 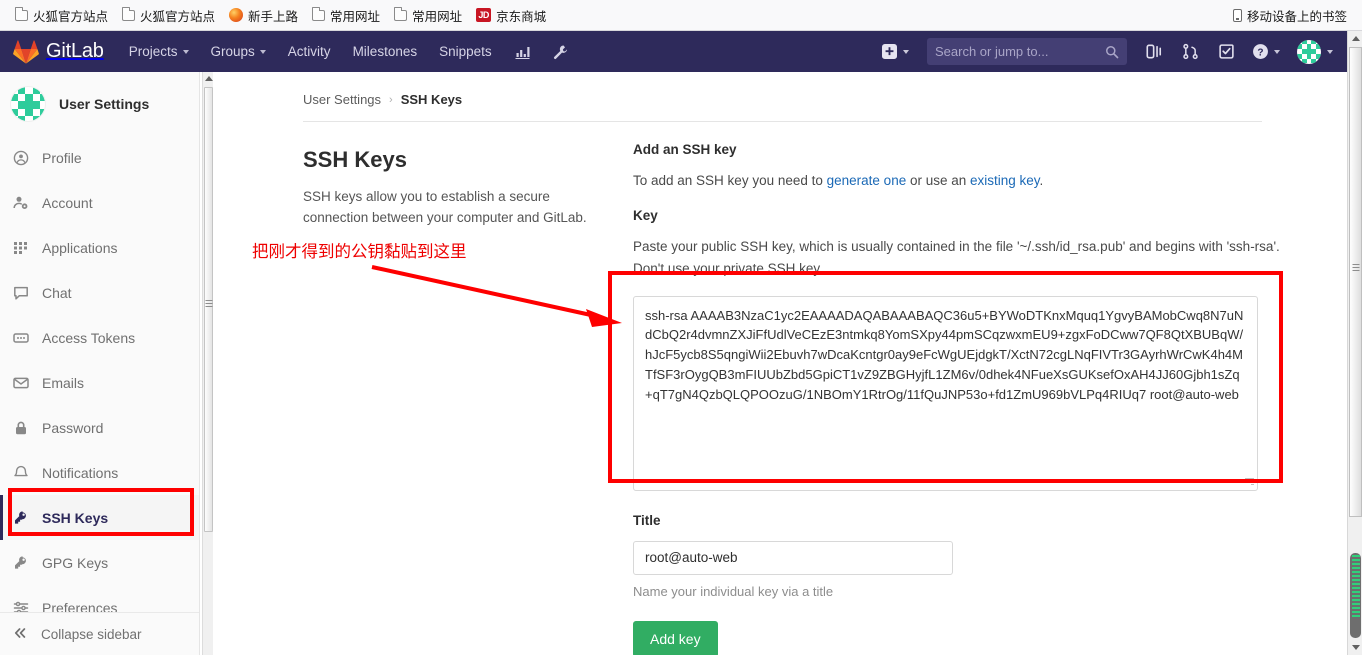 I want to click on browser-scrollbar, so click(x=1354, y=343).